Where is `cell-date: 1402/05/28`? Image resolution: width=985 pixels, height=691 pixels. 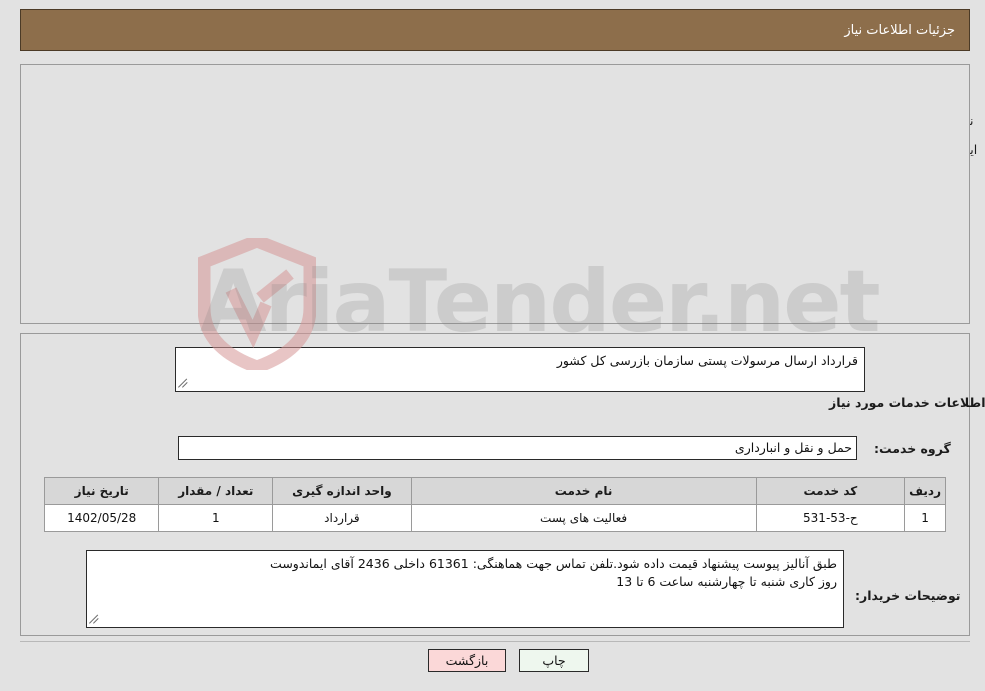
cell-date: 1402/05/28 is located at coordinates (101, 518).